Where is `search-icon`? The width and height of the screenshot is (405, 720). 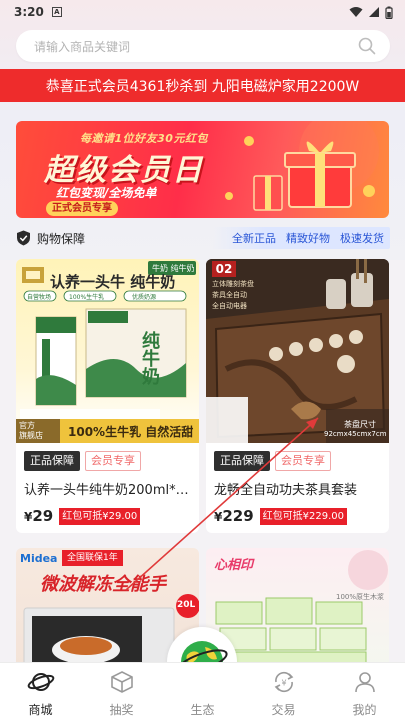
search-icon is located at coordinates (367, 46).